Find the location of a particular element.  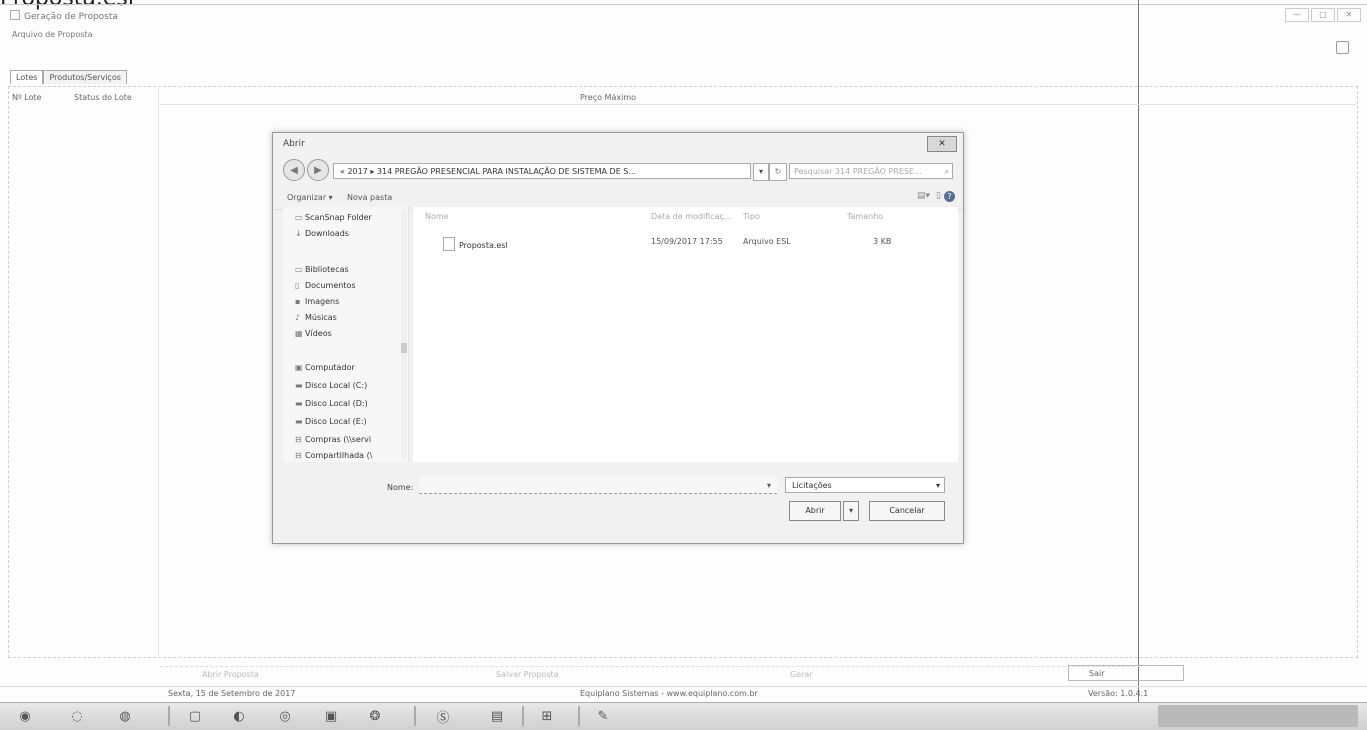

folder-icon: ▭ is located at coordinates (299, 217).